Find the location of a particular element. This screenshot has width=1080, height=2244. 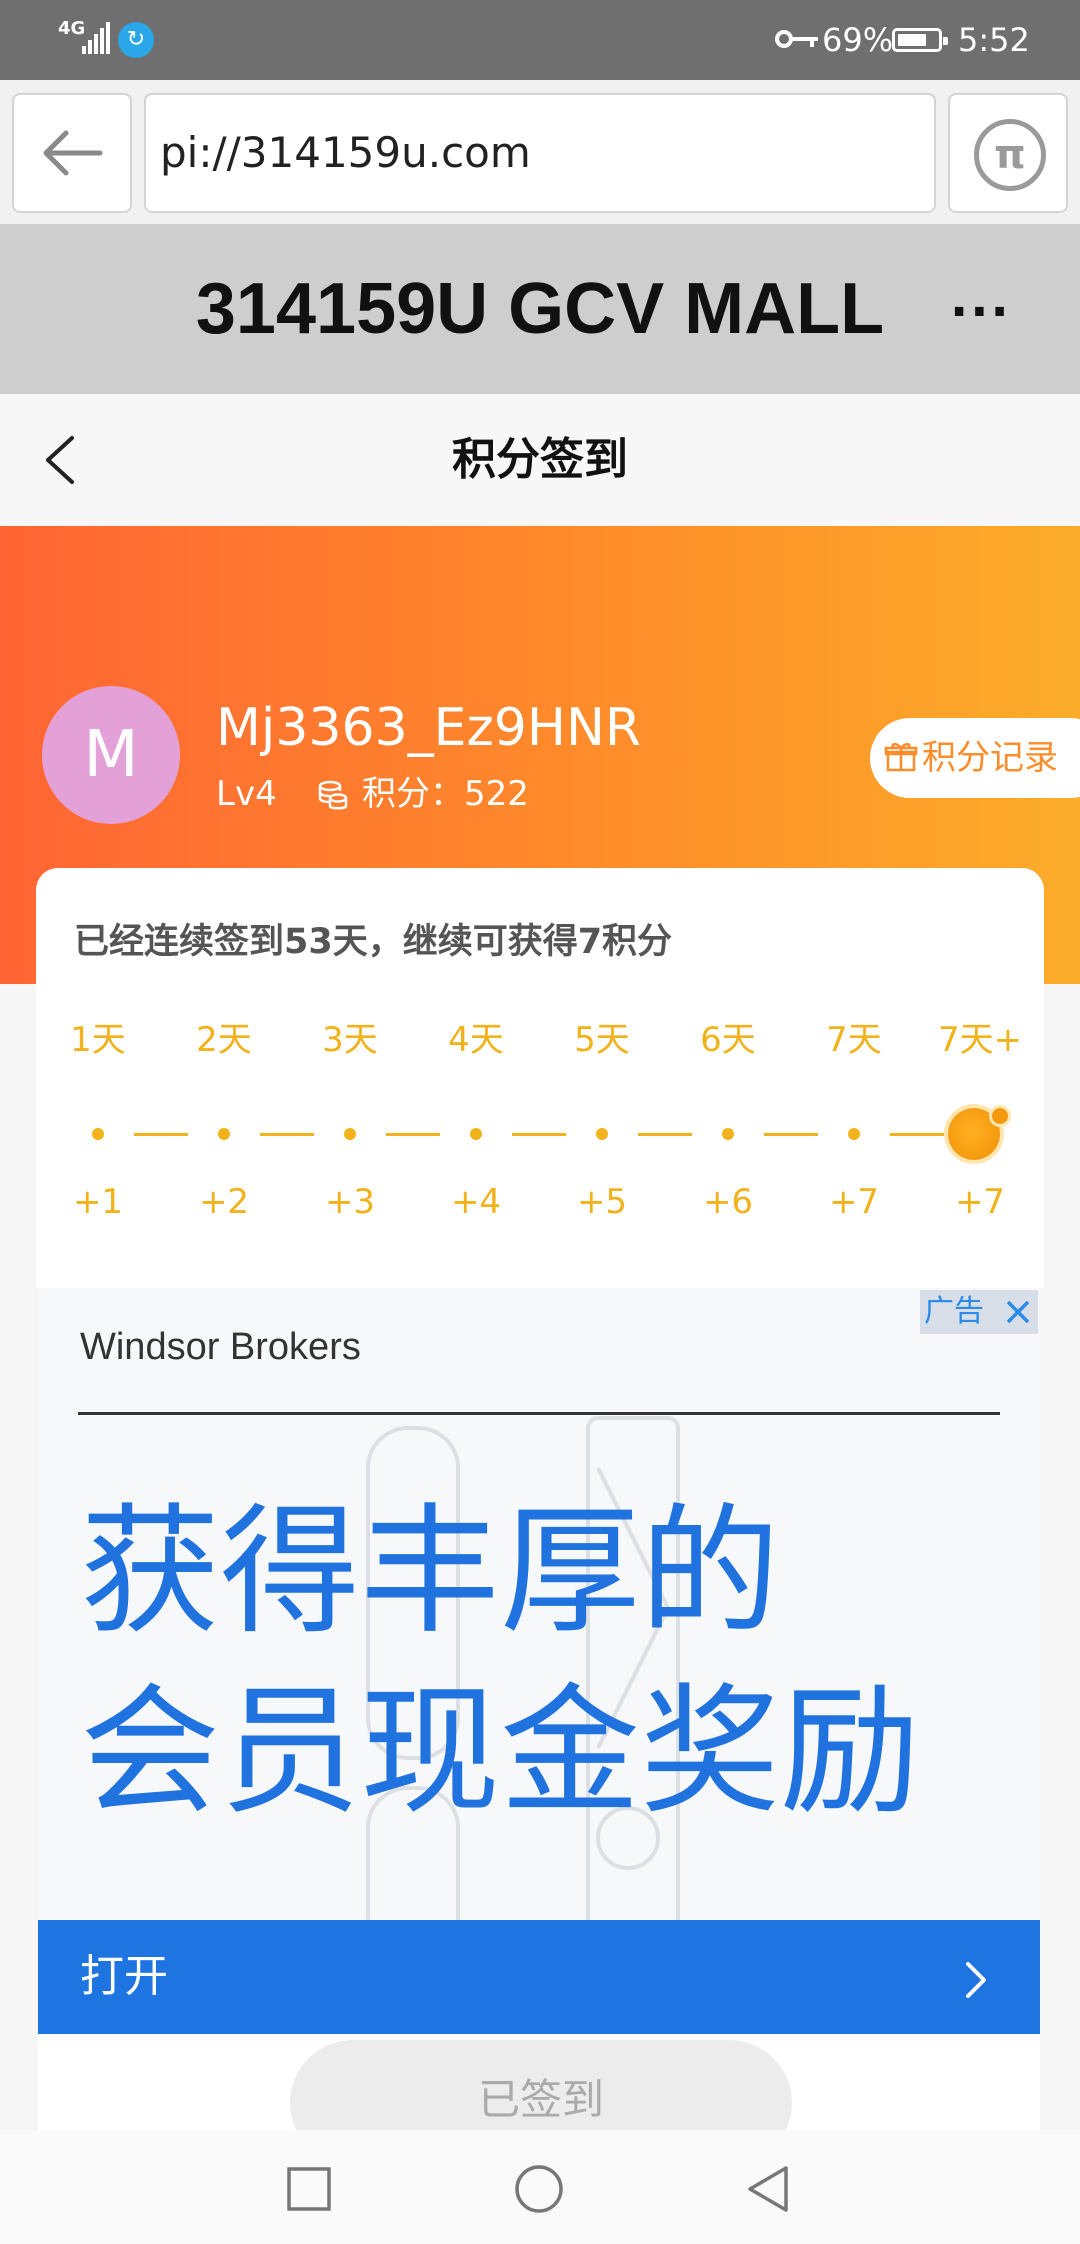

chevron-right-icon is located at coordinates (976, 1980).